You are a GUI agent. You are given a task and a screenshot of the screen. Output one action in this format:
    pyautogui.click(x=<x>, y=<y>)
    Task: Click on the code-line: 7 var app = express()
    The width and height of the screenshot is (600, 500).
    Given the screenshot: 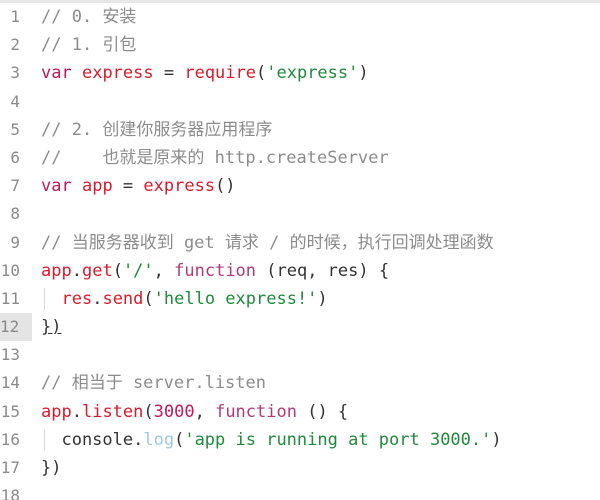 What is the action you would take?
    pyautogui.click(x=300, y=186)
    